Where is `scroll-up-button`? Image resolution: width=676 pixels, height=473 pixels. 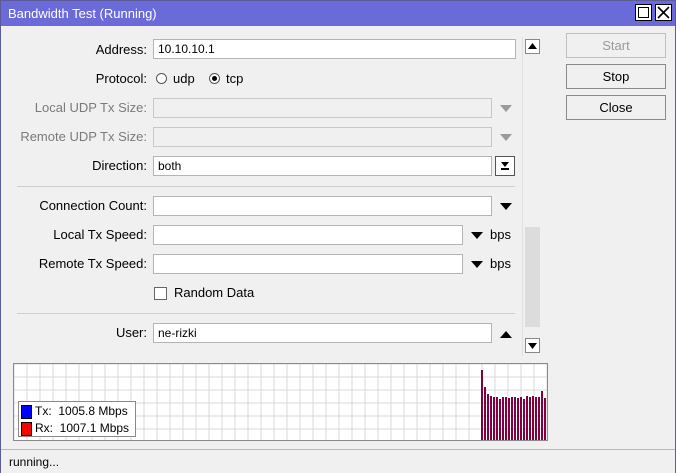
scroll-up-button is located at coordinates (532, 46).